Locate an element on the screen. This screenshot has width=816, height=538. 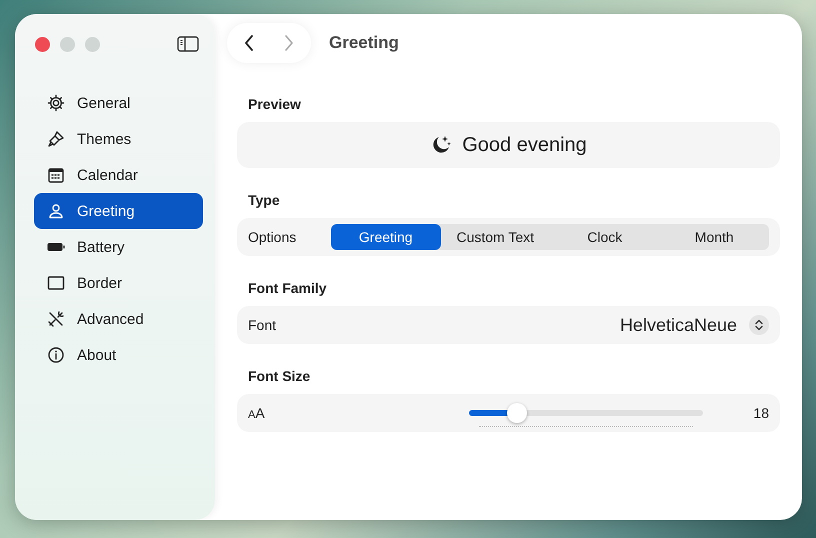
sidebar-item: Calendar is located at coordinates (118, 175).